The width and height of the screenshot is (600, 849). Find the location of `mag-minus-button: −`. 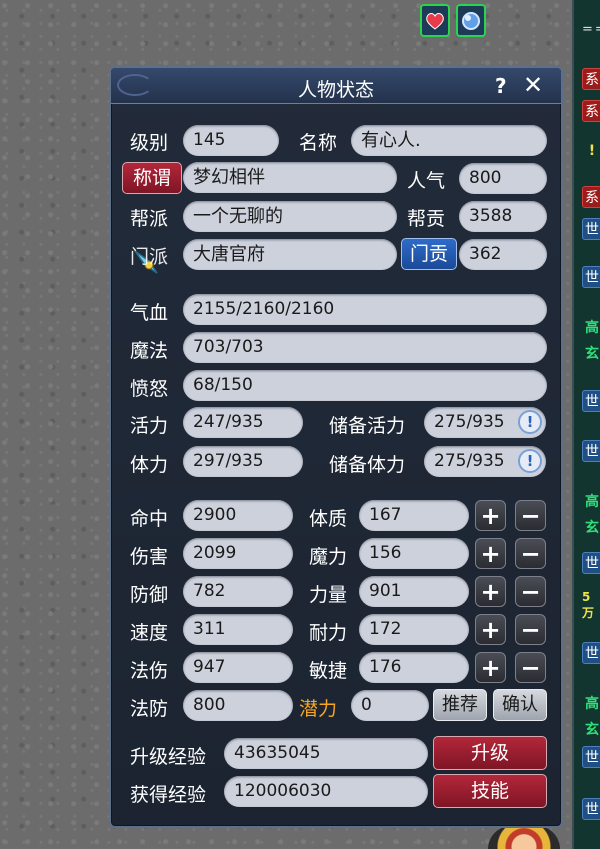

mag-minus-button: − is located at coordinates (530, 553).